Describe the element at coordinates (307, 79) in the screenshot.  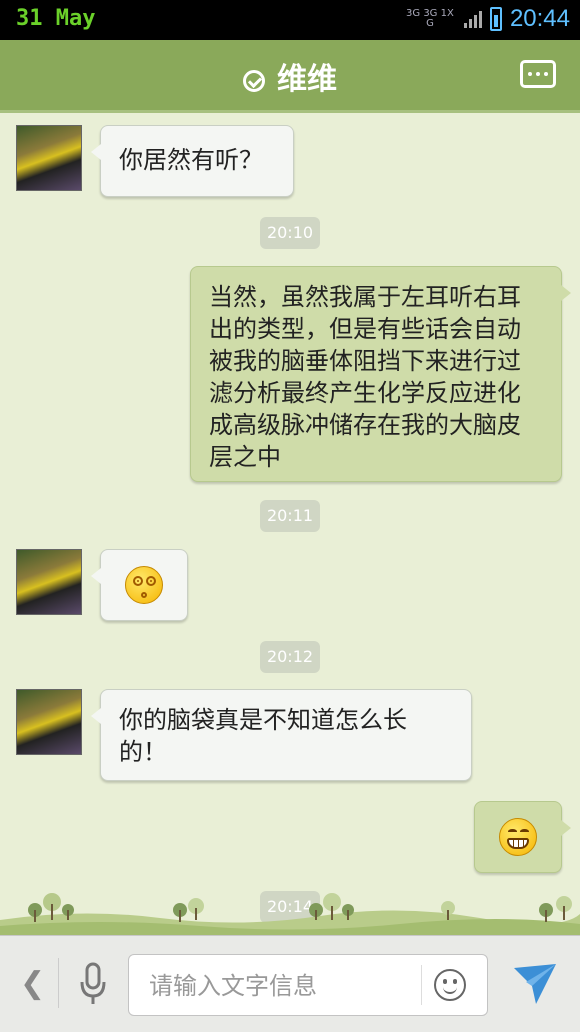
I see `chat-title: 维维` at that location.